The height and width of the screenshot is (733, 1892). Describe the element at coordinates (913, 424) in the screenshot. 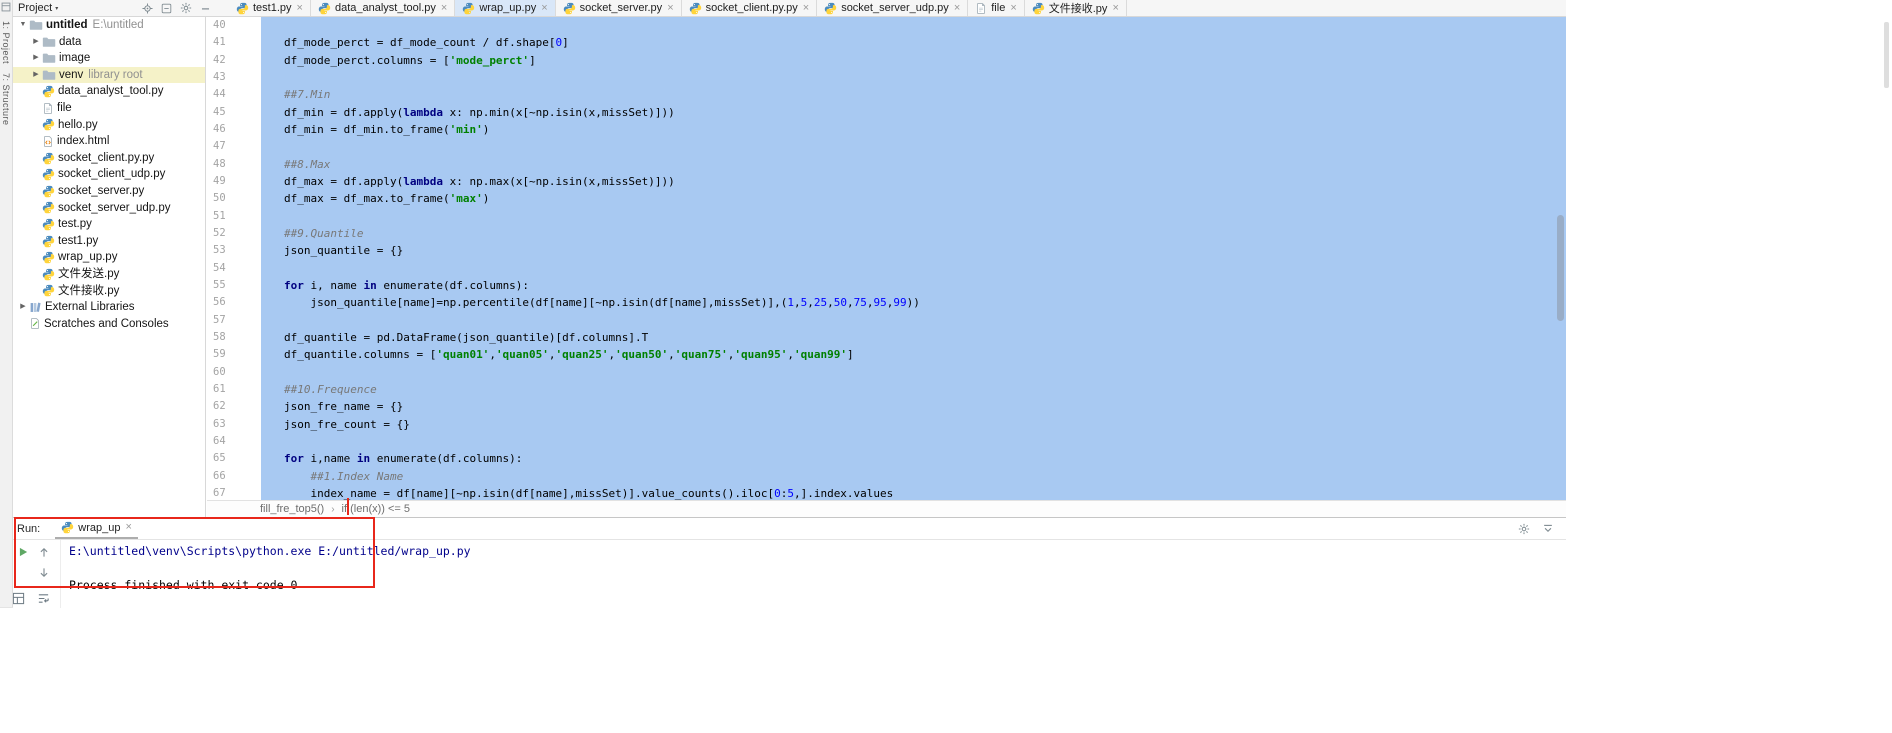

I see `code-text: json_fre_count = {}` at that location.